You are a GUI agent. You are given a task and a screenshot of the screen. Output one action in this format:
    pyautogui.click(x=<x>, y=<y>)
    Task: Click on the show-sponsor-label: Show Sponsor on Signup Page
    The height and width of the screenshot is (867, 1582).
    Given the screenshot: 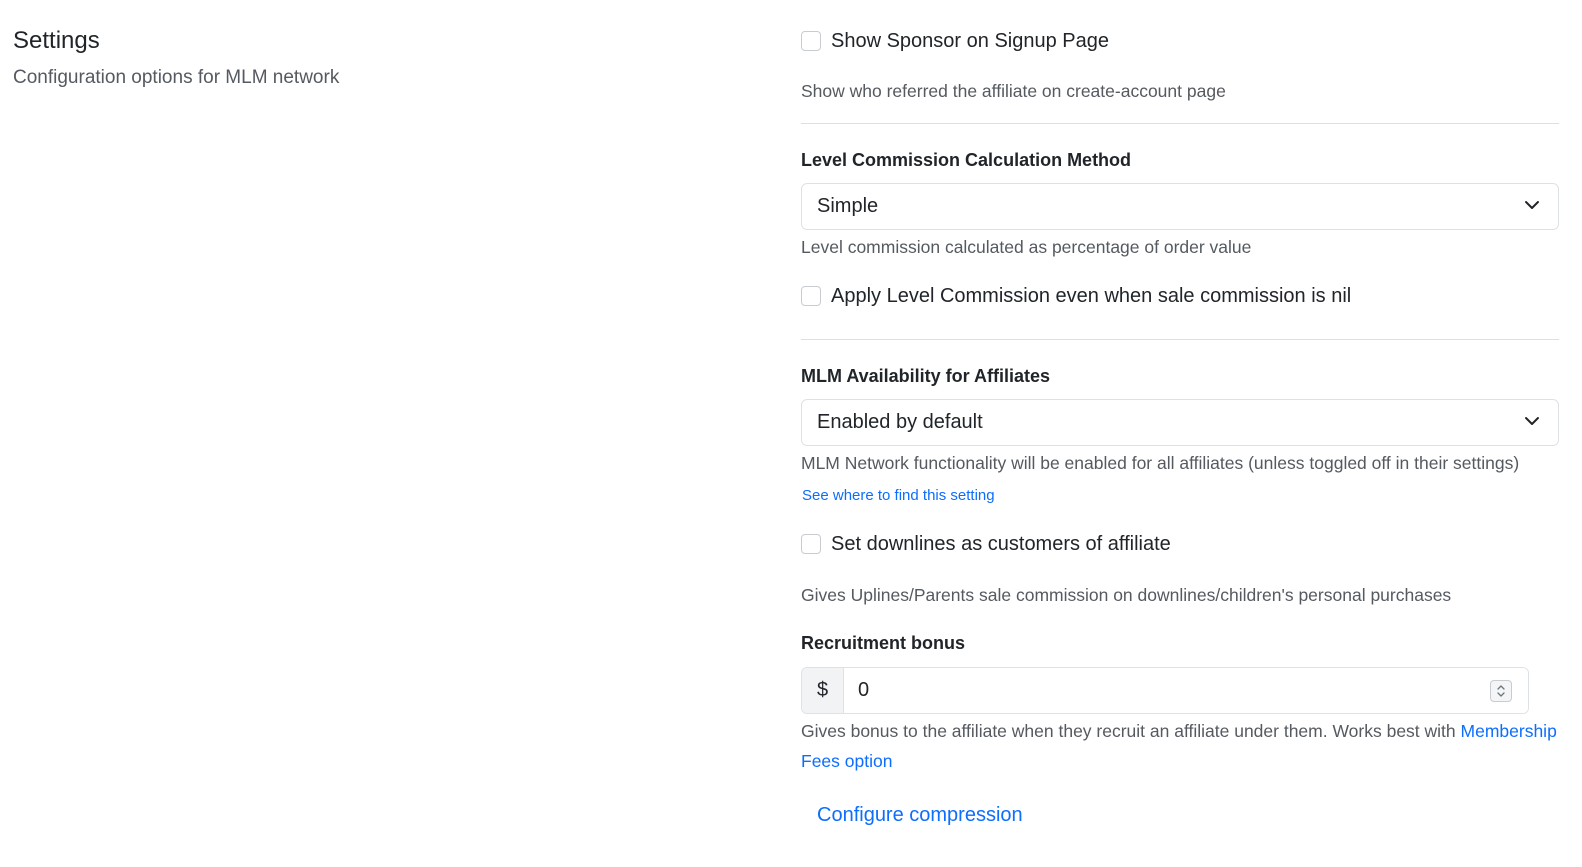 What is the action you would take?
    pyautogui.click(x=970, y=41)
    